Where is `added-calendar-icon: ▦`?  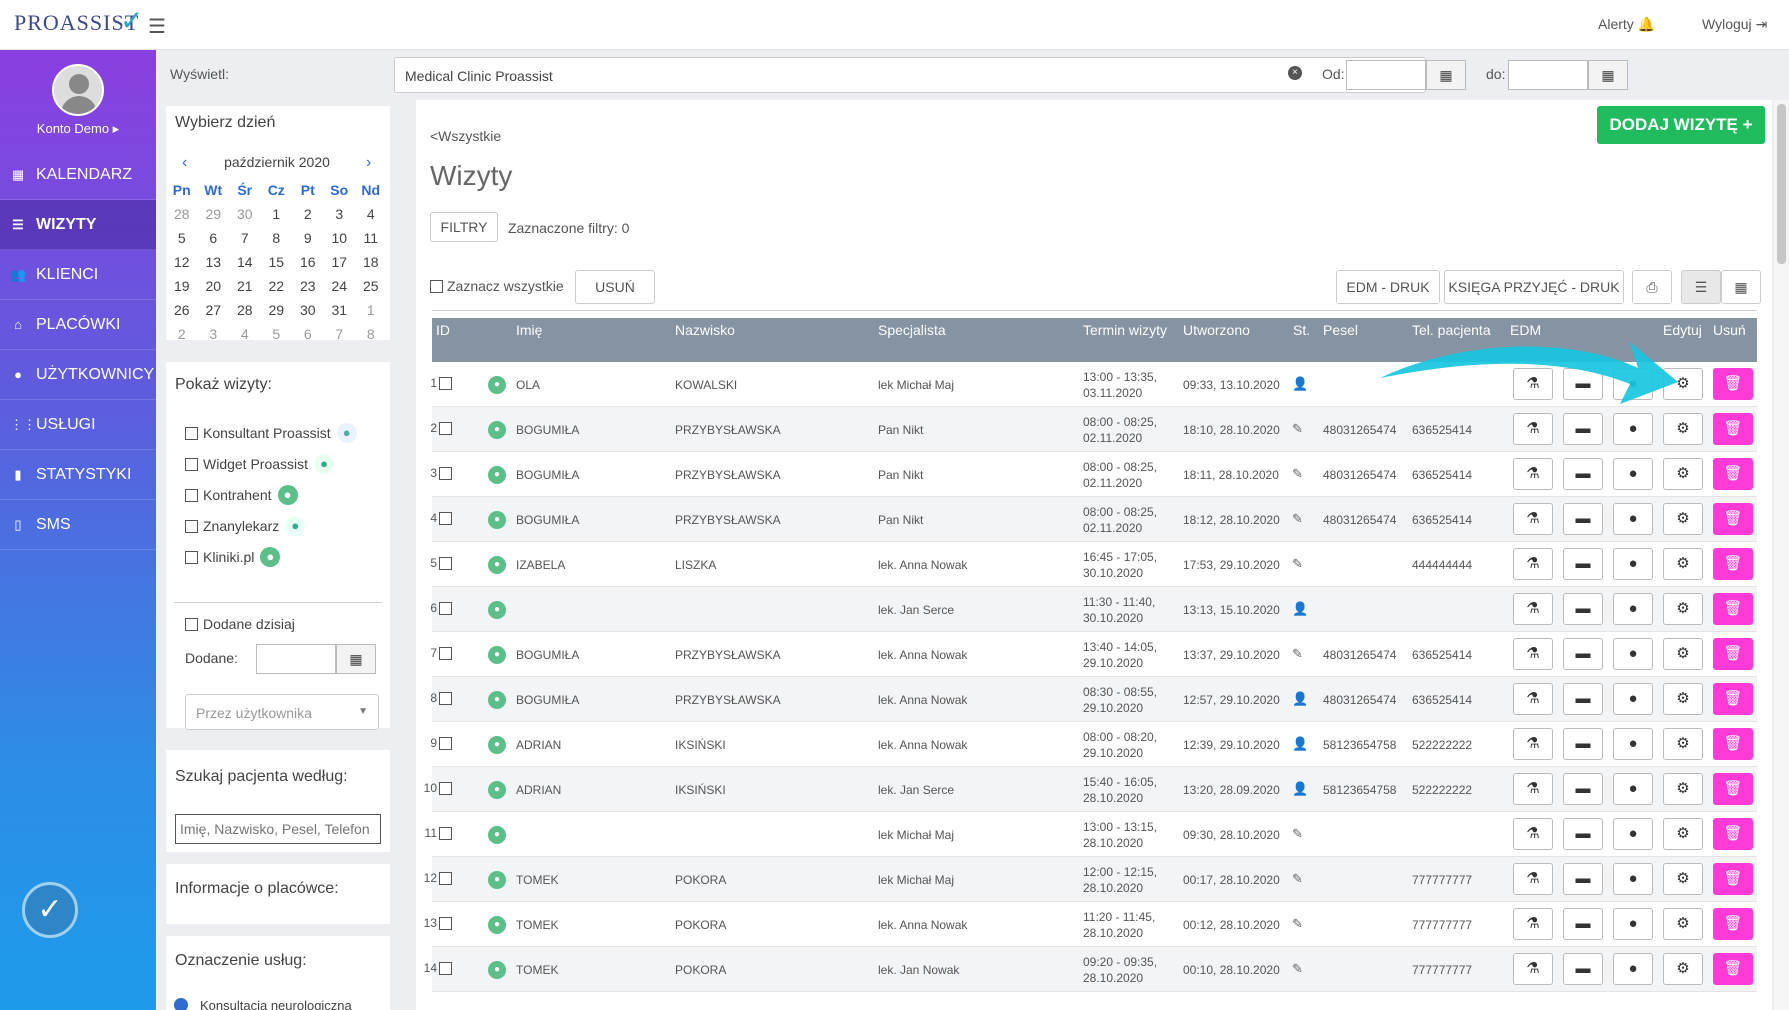 added-calendar-icon: ▦ is located at coordinates (356, 659).